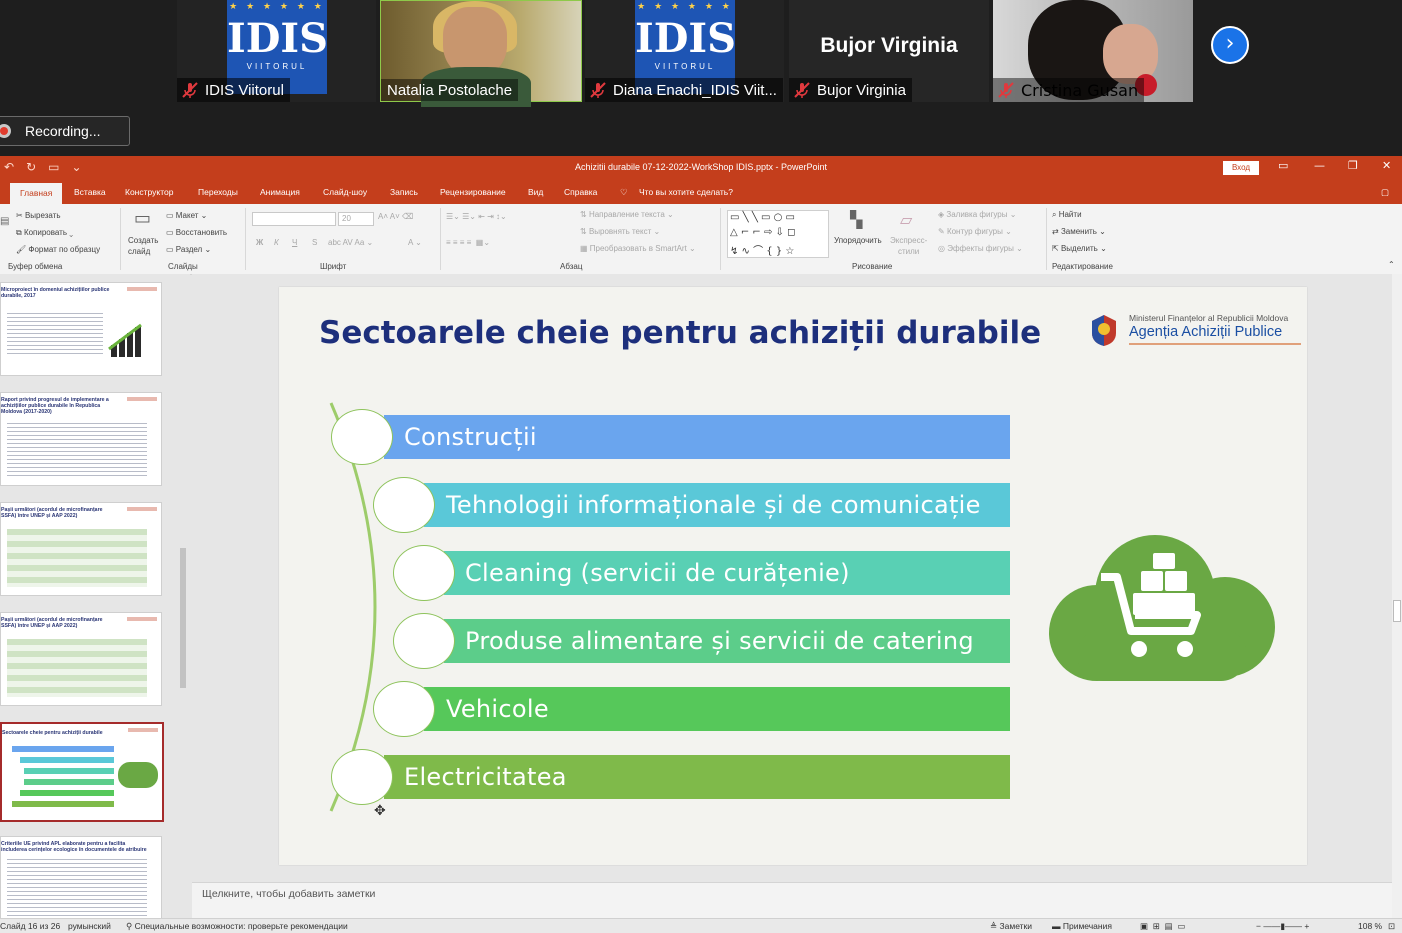 This screenshot has height=933, width=1402. Describe the element at coordinates (314, 242) in the screenshot. I see `shadow-icon: S` at that location.